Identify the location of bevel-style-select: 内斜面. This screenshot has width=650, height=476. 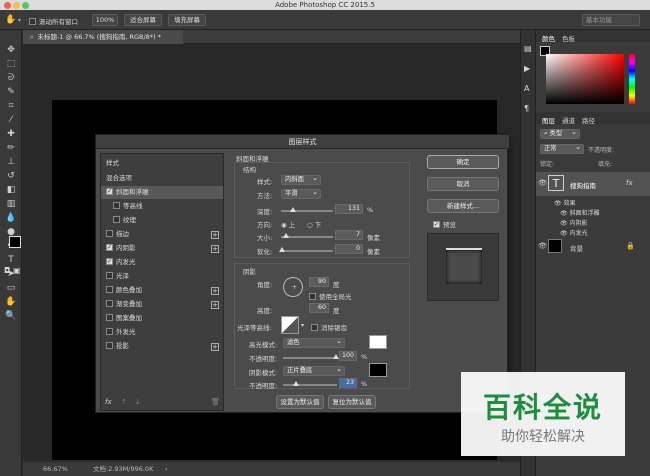
(301, 179).